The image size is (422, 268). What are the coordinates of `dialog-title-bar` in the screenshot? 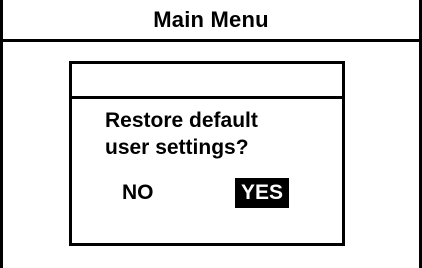 It's located at (207, 81).